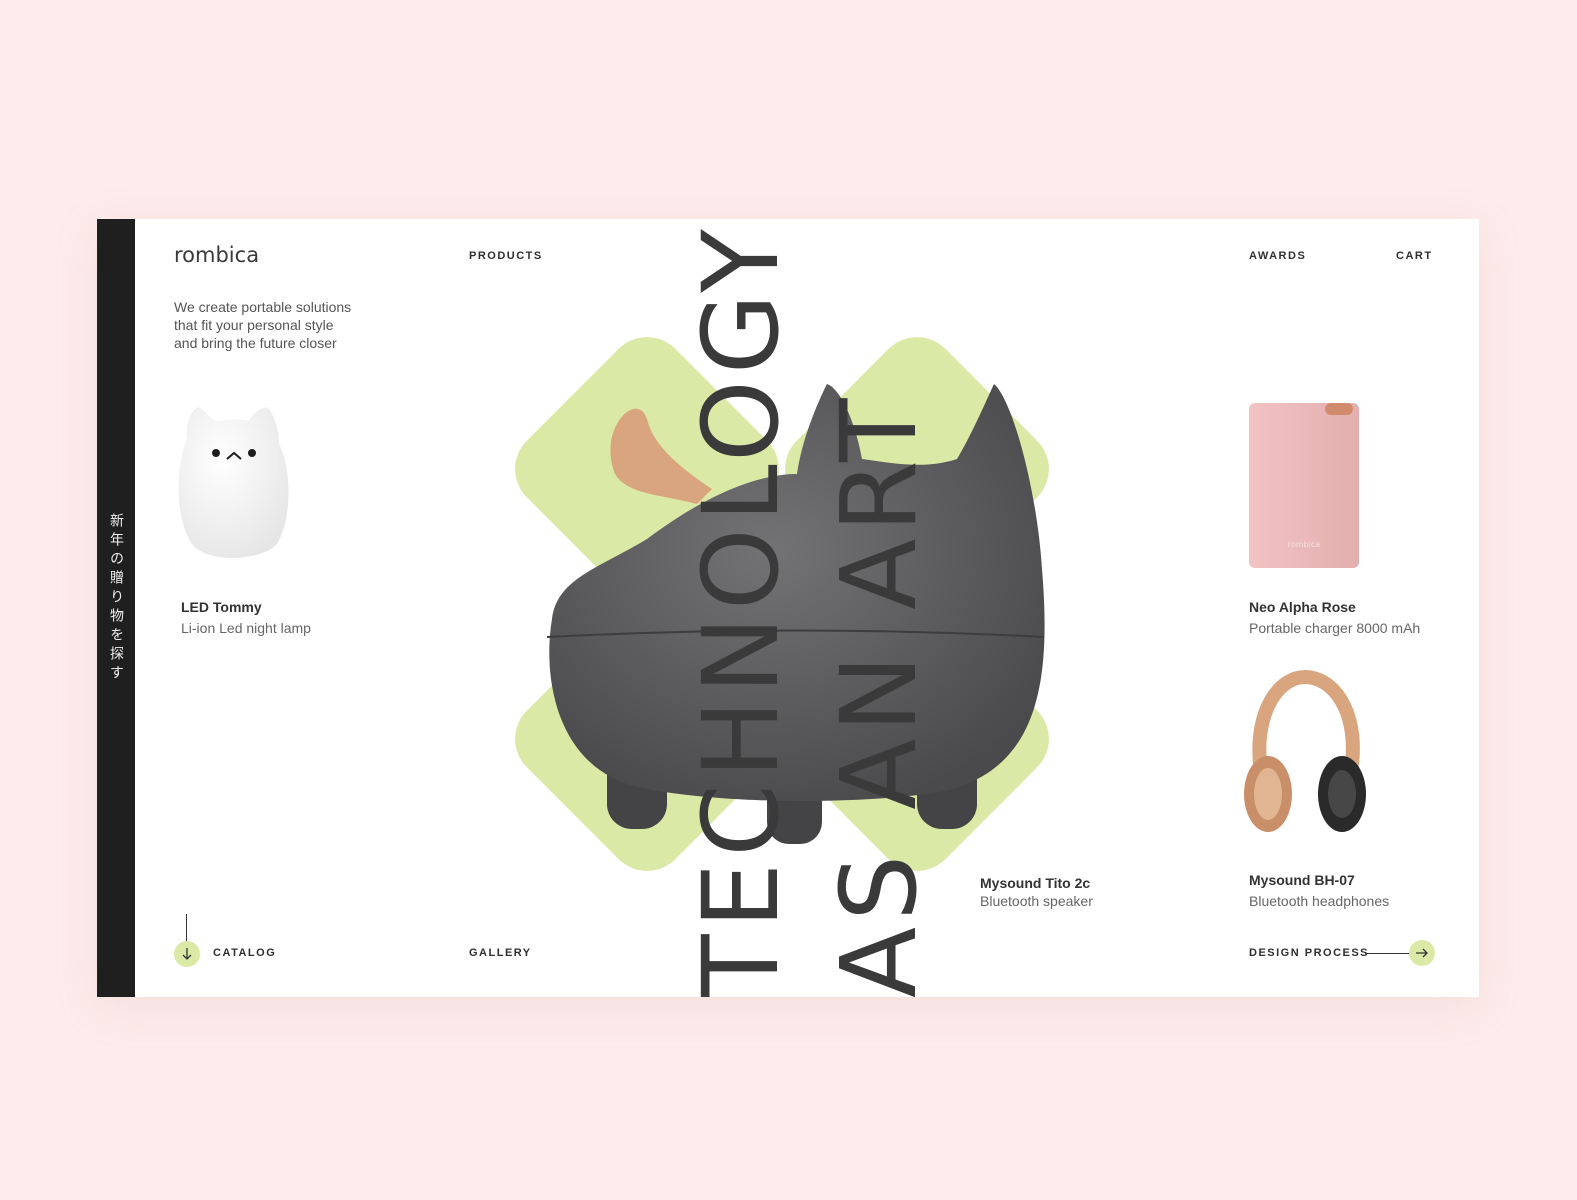 This screenshot has height=1200, width=1577. What do you see at coordinates (116, 598) in the screenshot?
I see `sidebar-japanese-text: 新年の贈り物を探す` at bounding box center [116, 598].